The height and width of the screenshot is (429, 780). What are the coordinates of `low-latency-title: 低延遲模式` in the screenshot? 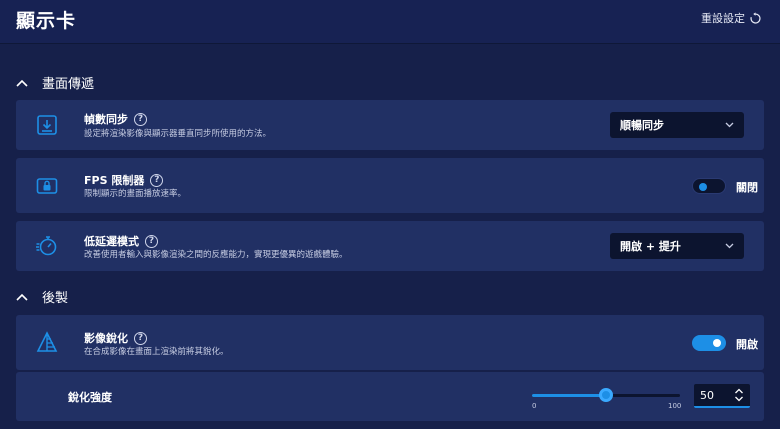 It's located at (111, 241).